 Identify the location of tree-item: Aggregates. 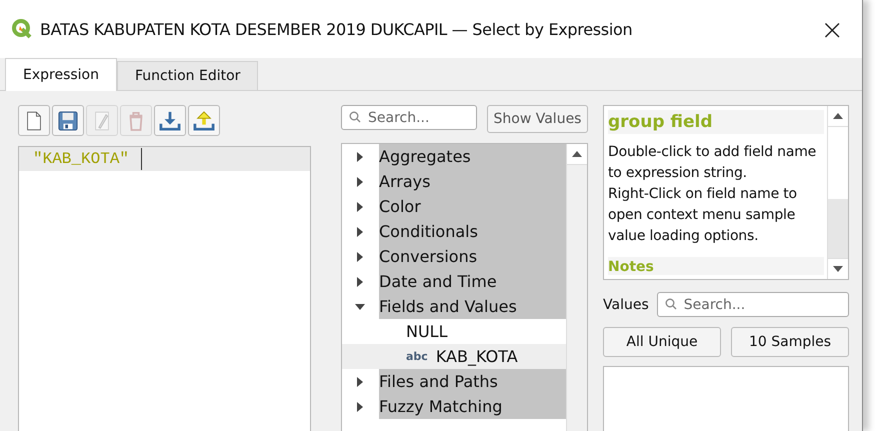
(472, 156).